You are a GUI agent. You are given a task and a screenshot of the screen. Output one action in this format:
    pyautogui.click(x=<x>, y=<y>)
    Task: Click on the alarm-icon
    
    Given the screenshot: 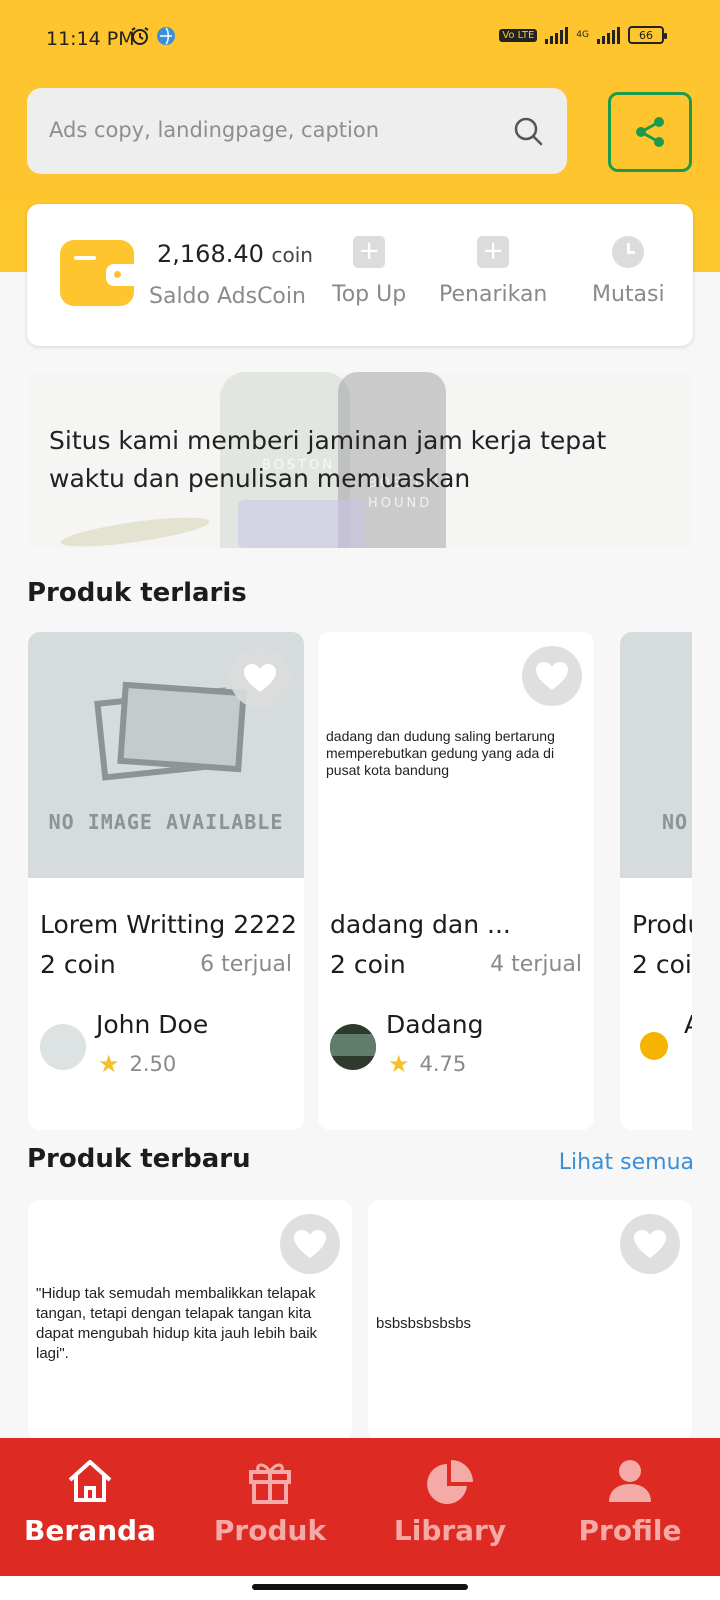 What is the action you would take?
    pyautogui.click(x=140, y=36)
    